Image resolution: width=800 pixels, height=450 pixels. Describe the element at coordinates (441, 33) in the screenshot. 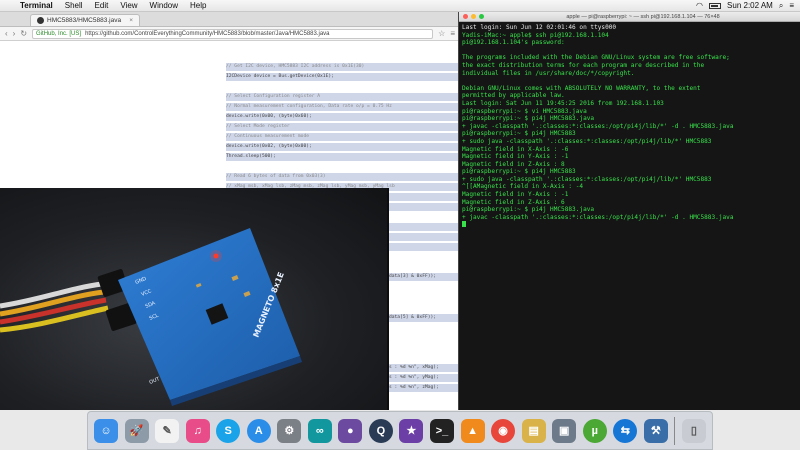

I see `bookmark-star-icon: ☆` at that location.